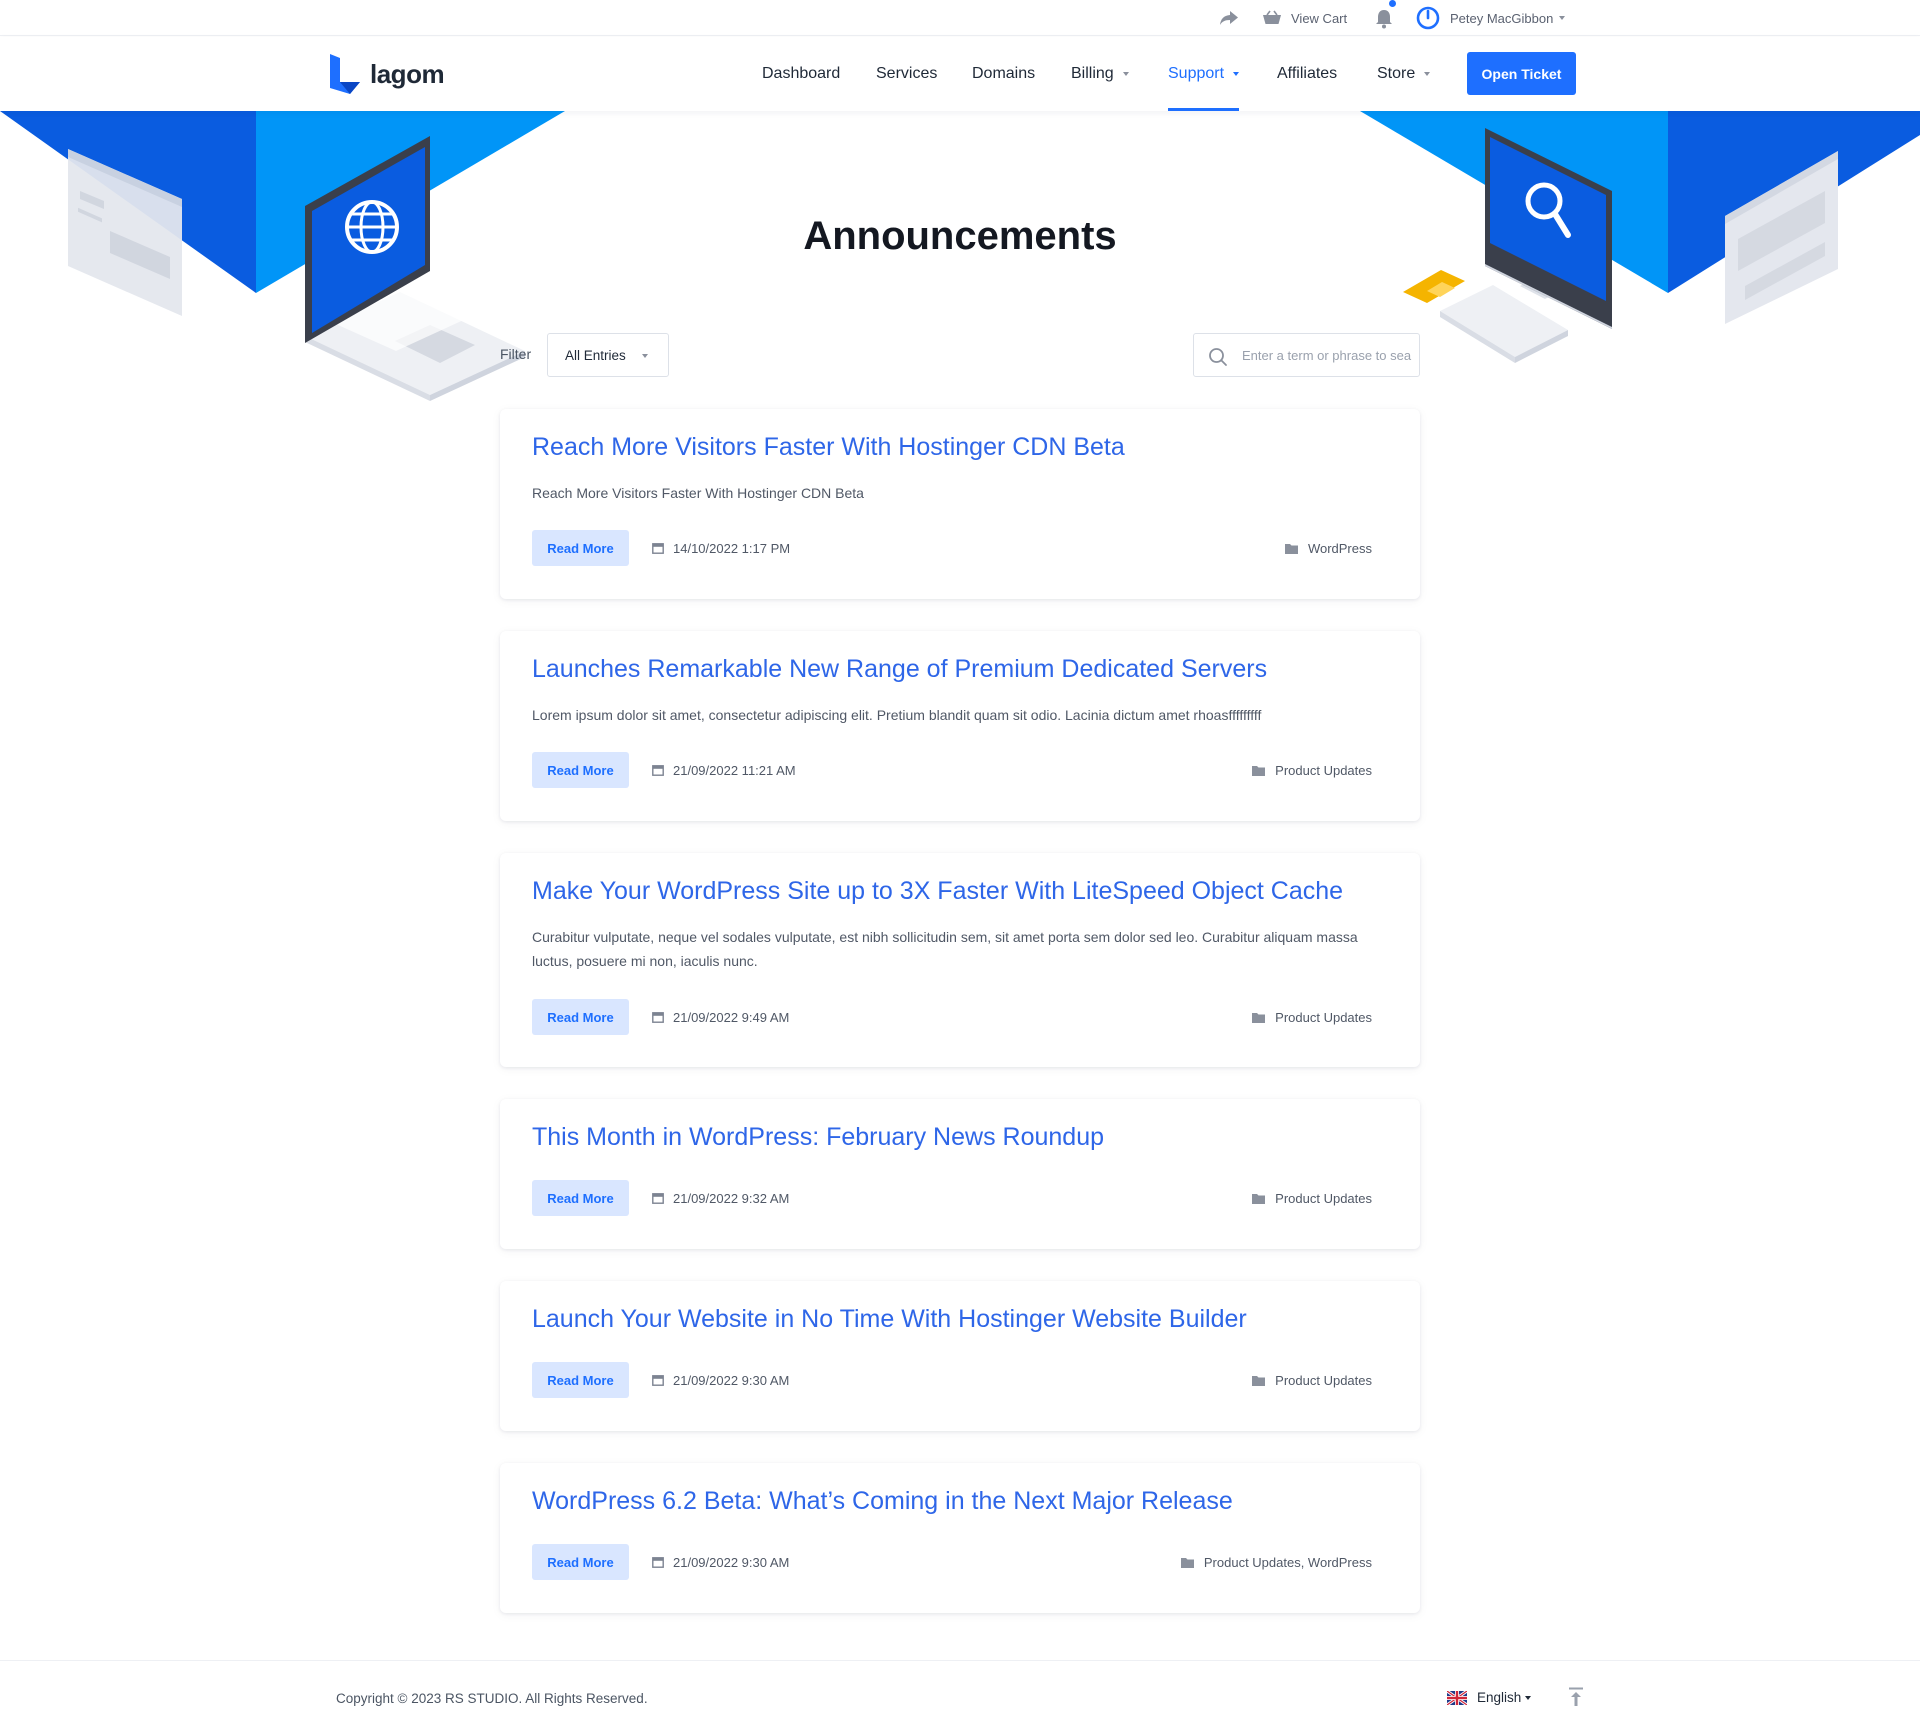 The width and height of the screenshot is (1920, 1734). Describe the element at coordinates (960, 18) in the screenshot. I see `top-utility-bar: View Cart Petey MacGibbon` at that location.